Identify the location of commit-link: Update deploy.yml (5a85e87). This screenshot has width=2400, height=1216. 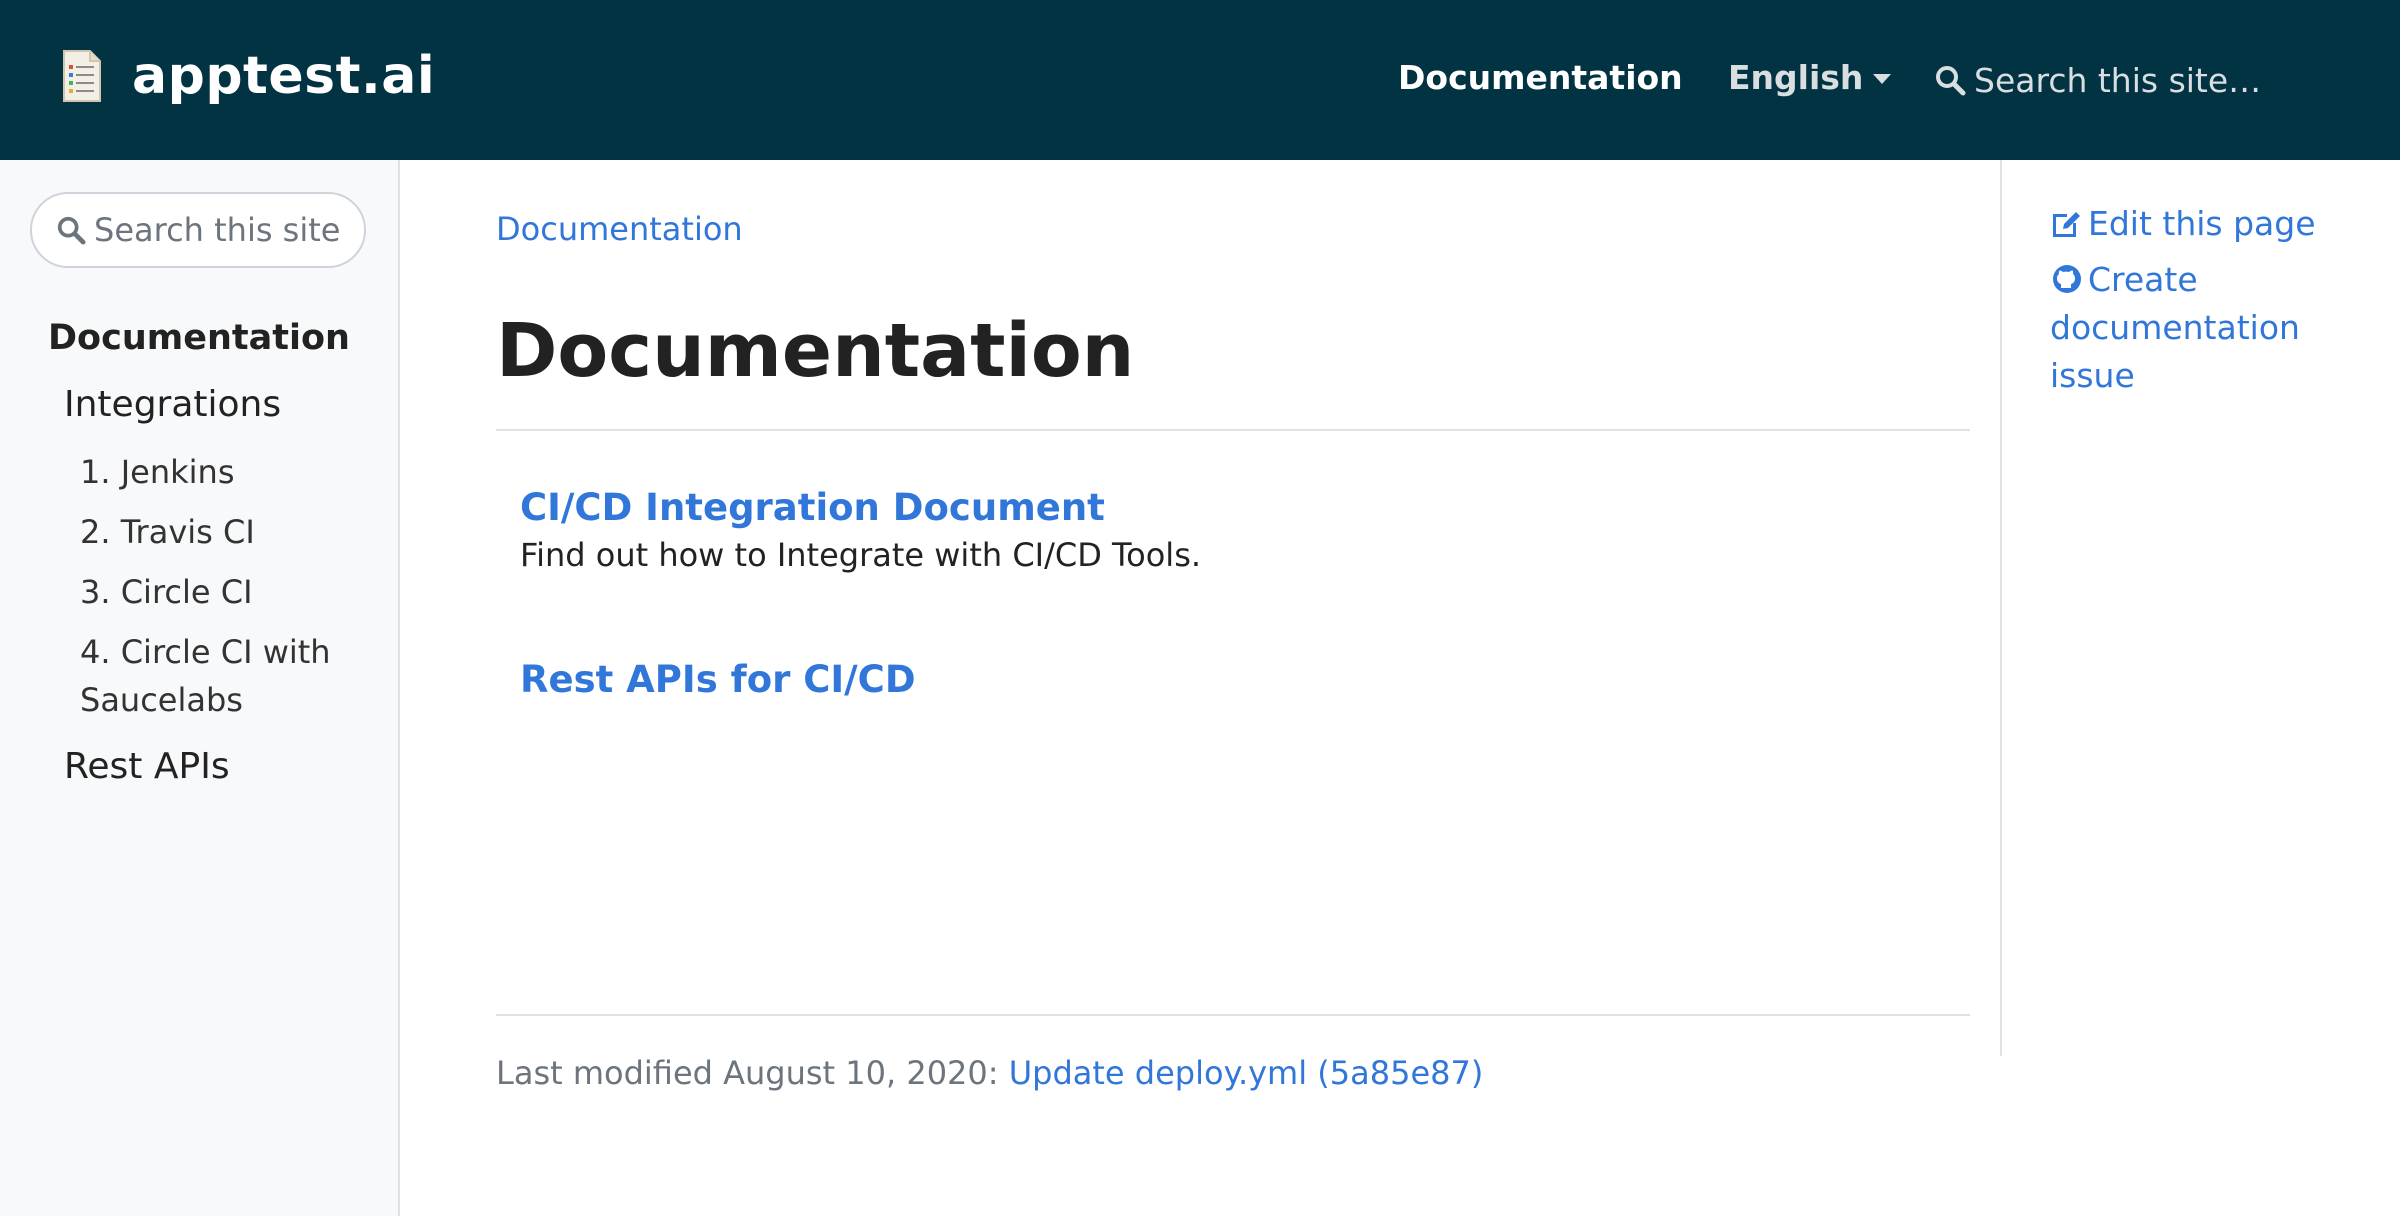
(1246, 1073).